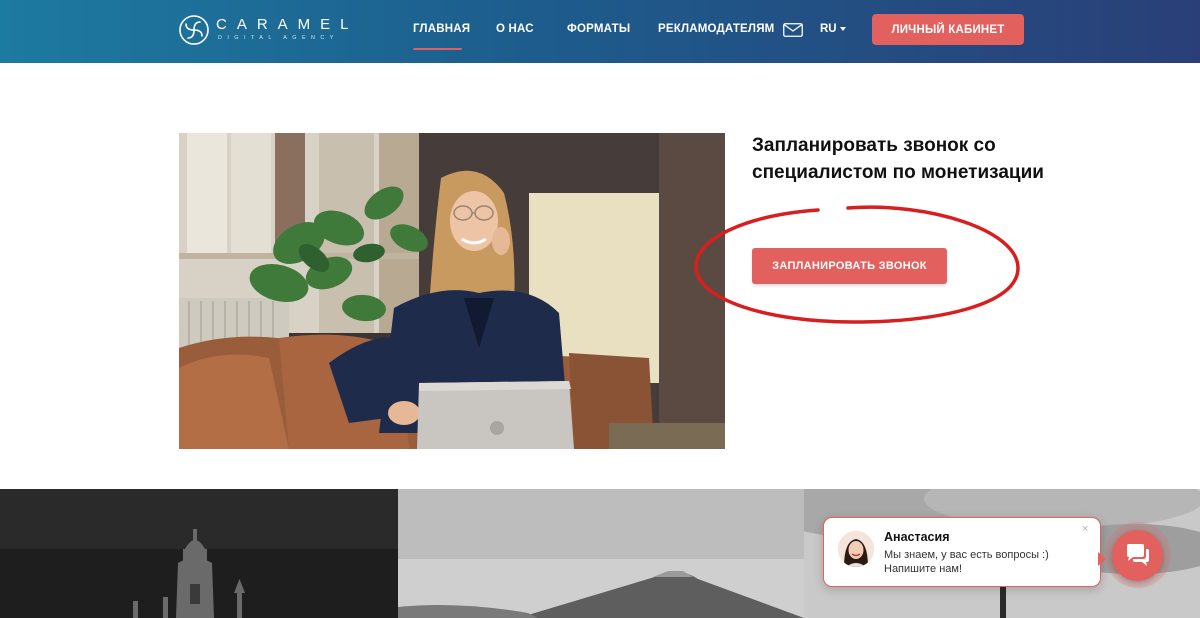  I want to click on chevron-down-icon, so click(843, 29).